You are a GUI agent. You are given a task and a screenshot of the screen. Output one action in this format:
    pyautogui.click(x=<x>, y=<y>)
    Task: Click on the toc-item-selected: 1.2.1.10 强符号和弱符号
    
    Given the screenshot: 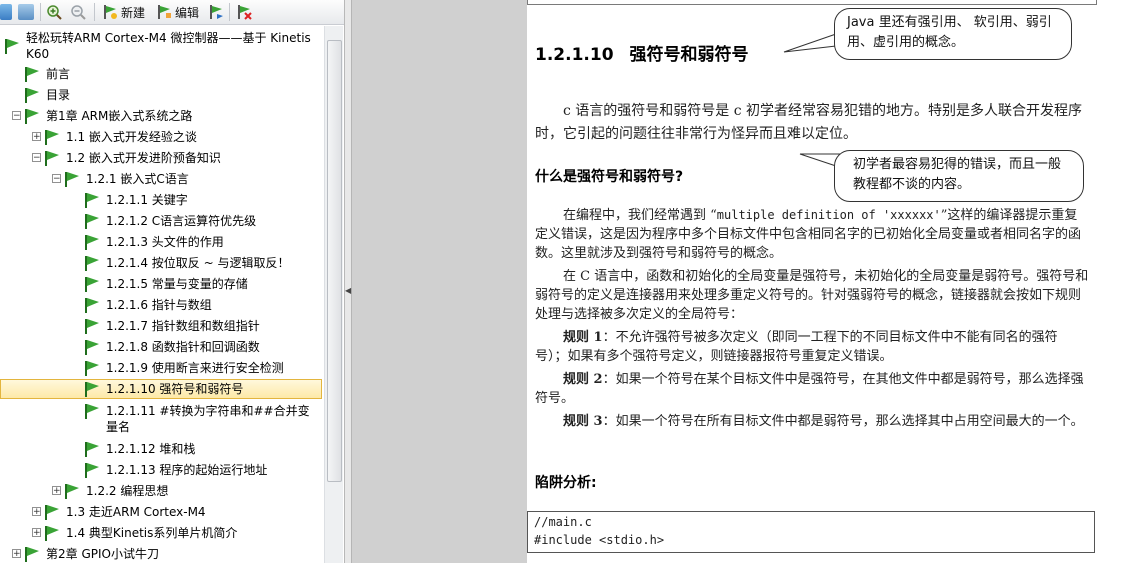 What is the action you would take?
    pyautogui.click(x=162, y=389)
    